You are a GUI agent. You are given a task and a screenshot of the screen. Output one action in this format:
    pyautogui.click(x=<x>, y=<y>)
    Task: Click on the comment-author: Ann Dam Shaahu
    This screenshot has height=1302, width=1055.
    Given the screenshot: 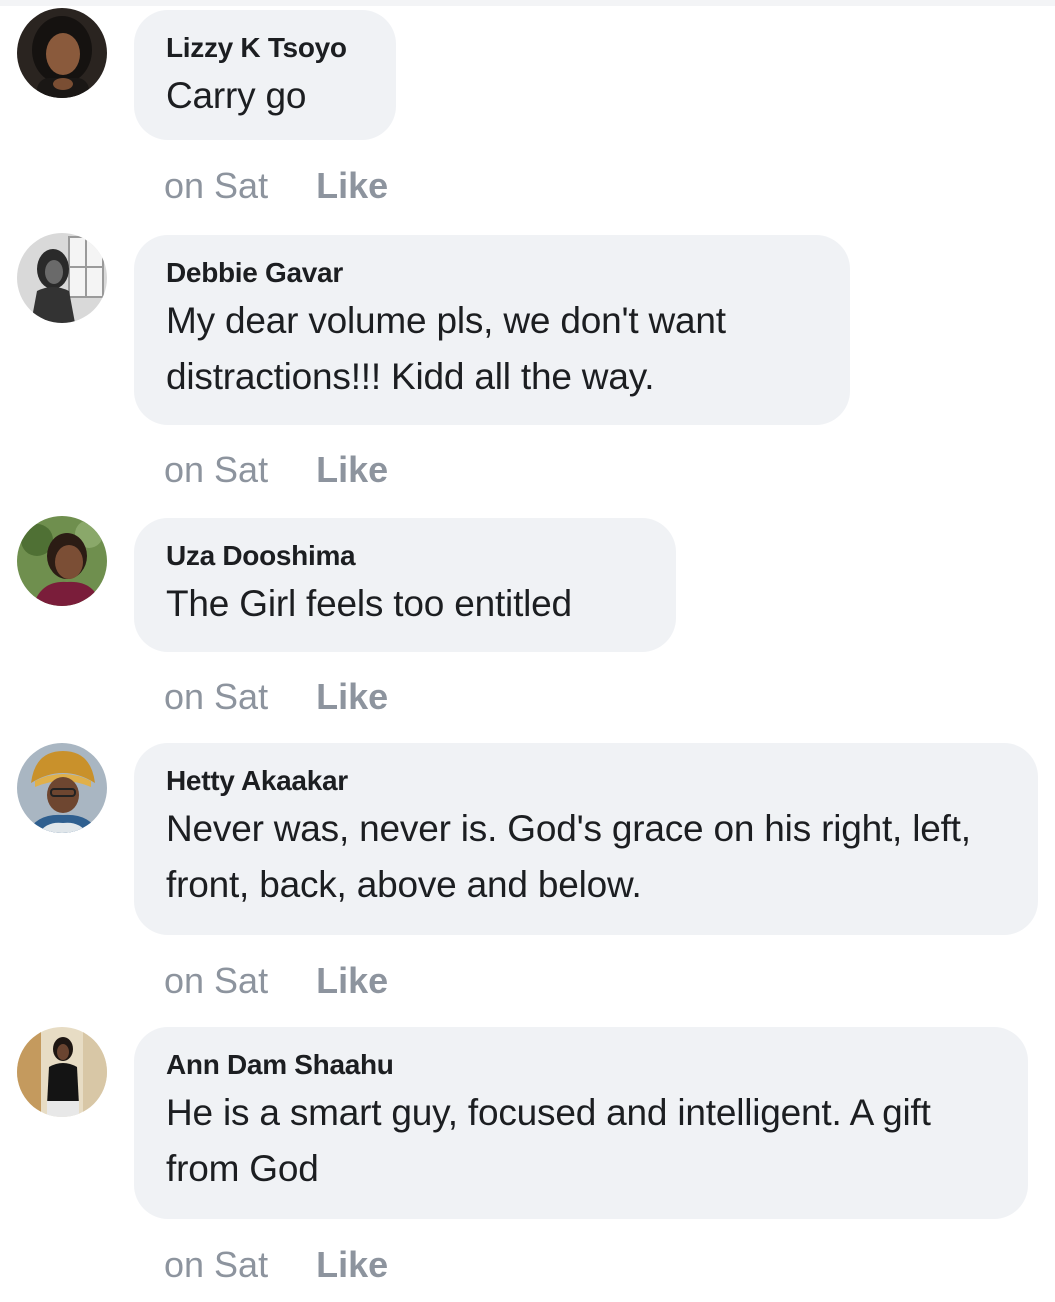 What is the action you would take?
    pyautogui.click(x=582, y=1065)
    